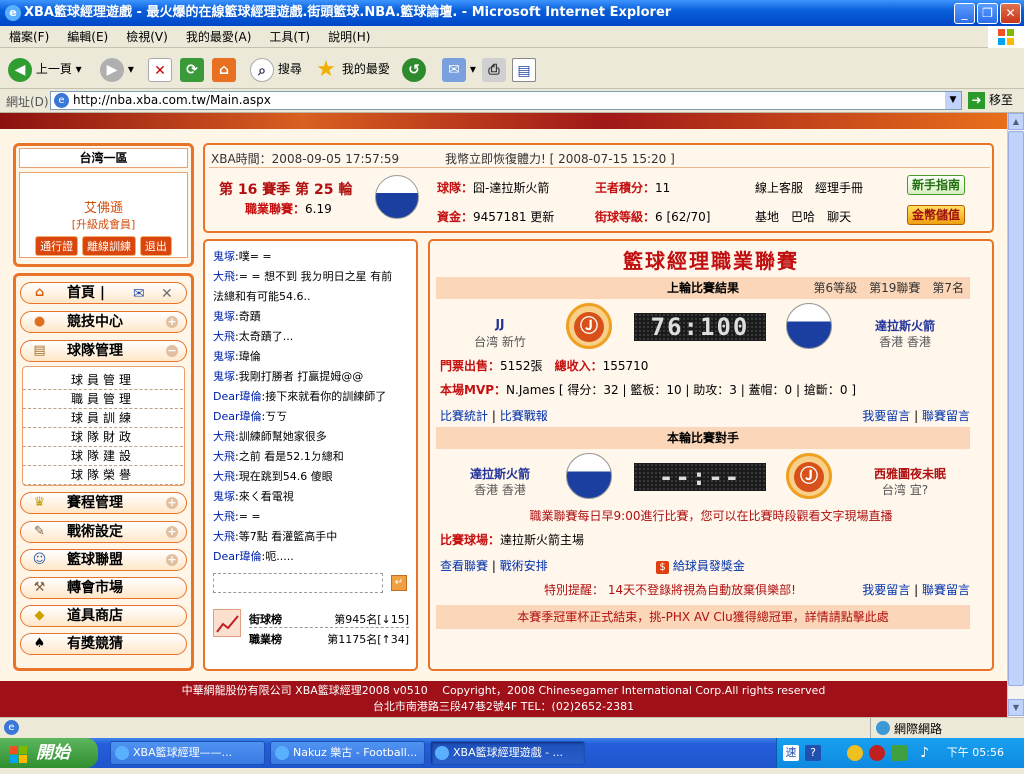 Image resolution: width=1024 pixels, height=774 pixels. I want to click on history-button: ↺, so click(414, 69).